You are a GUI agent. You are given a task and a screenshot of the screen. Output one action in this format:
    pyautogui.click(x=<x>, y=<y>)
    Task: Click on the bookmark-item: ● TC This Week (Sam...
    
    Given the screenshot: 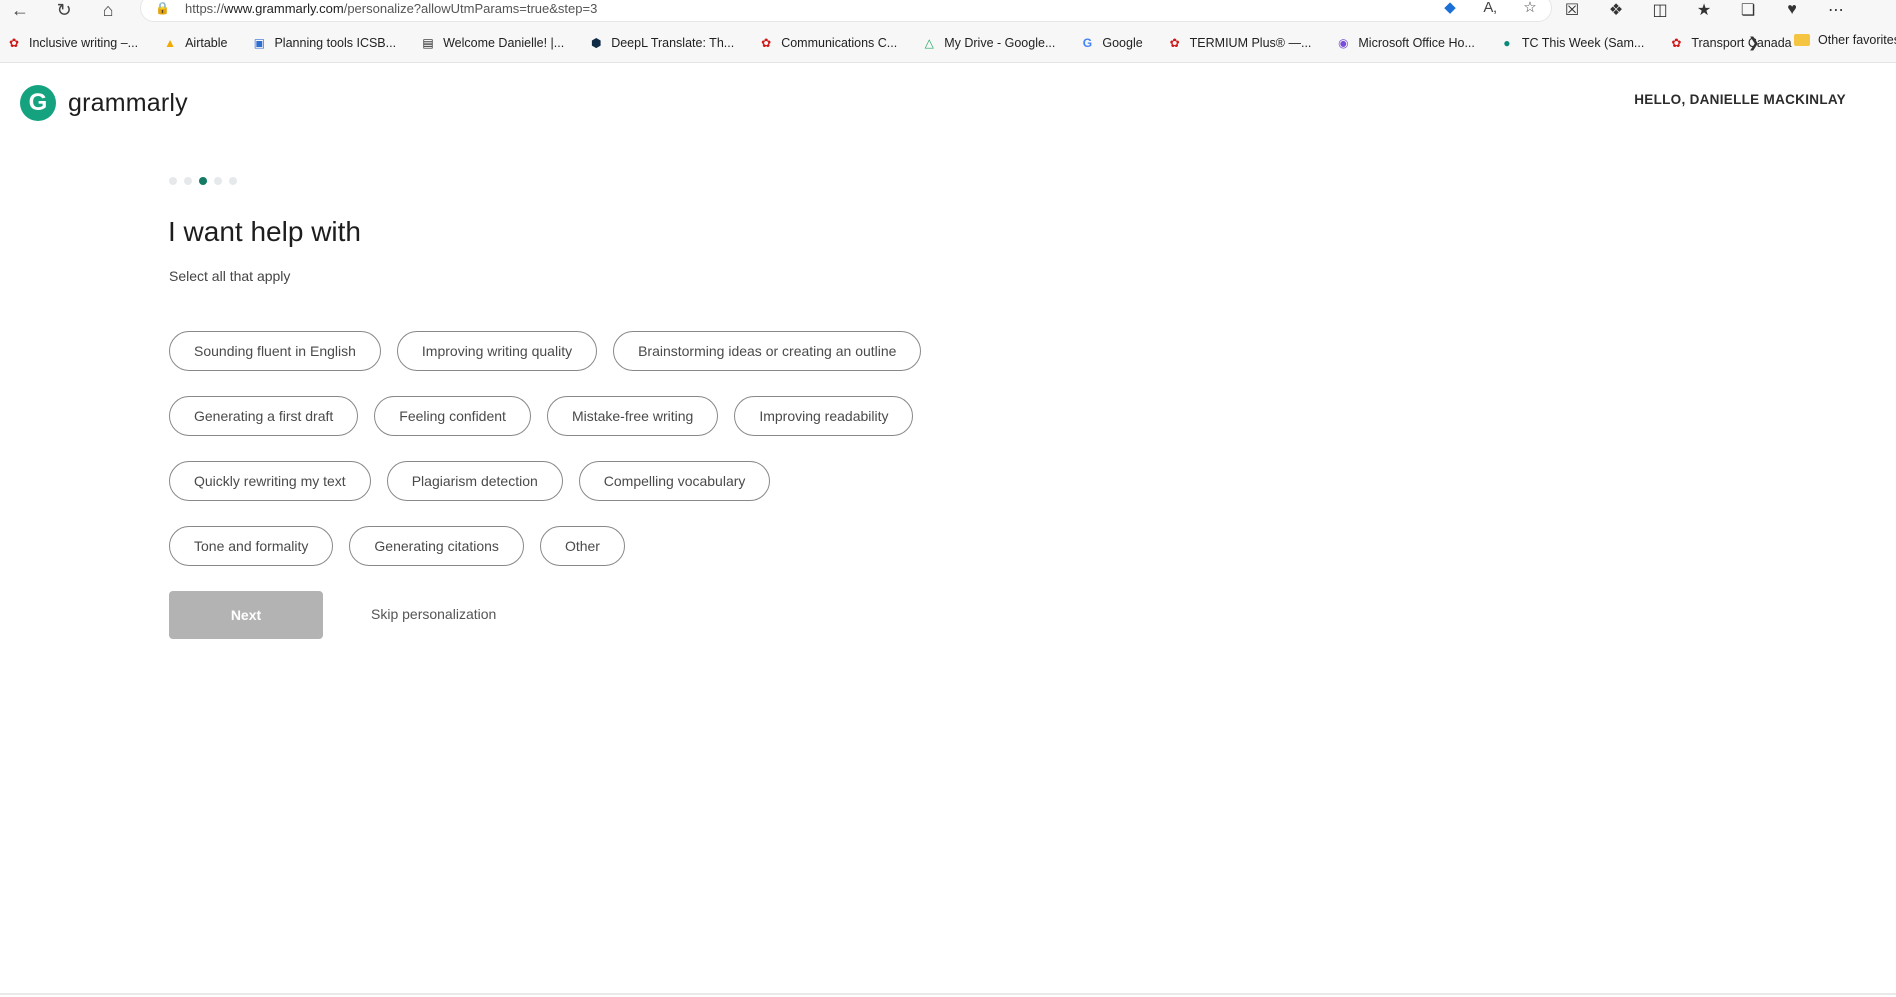 What is the action you would take?
    pyautogui.click(x=1571, y=43)
    